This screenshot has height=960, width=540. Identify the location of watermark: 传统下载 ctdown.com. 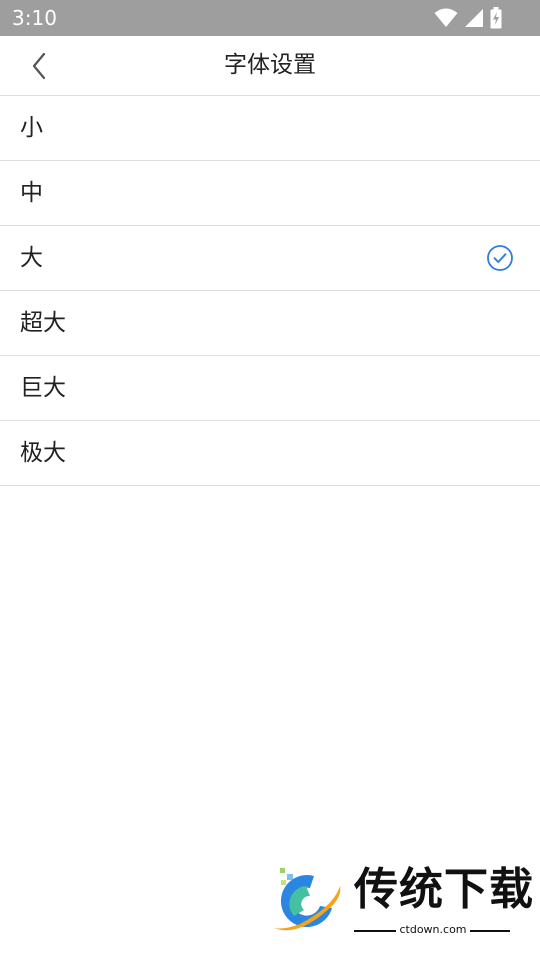
(401, 901).